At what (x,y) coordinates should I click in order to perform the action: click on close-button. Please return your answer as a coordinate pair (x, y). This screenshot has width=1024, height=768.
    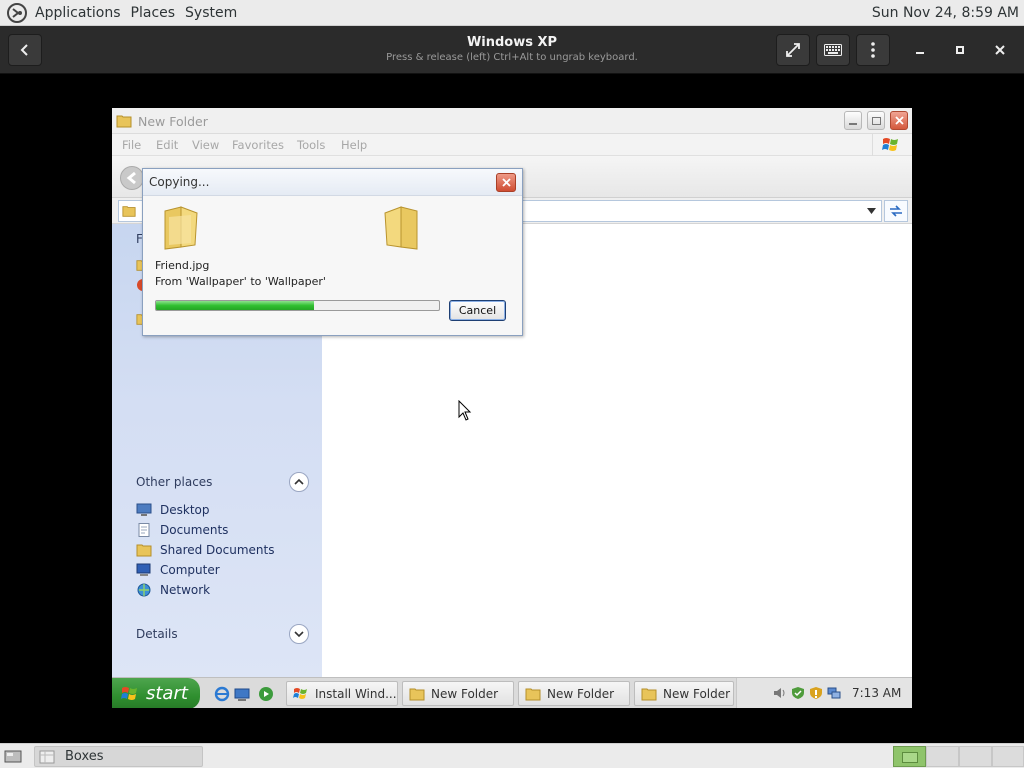
    Looking at the image, I should click on (1000, 50).